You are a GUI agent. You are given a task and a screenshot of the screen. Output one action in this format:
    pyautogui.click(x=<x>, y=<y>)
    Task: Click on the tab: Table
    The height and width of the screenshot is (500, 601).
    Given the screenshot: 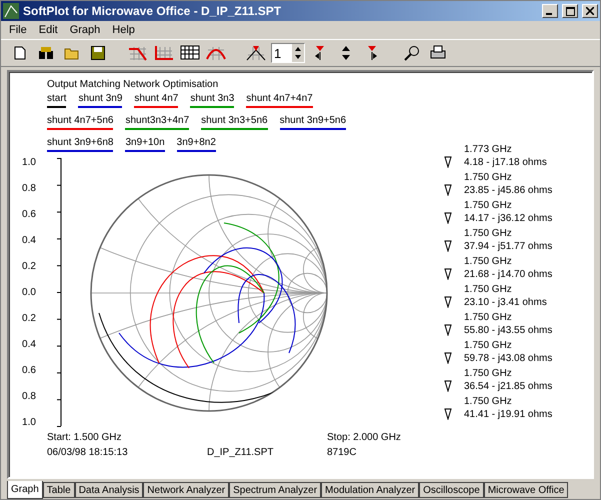 What is the action you would take?
    pyautogui.click(x=58, y=490)
    